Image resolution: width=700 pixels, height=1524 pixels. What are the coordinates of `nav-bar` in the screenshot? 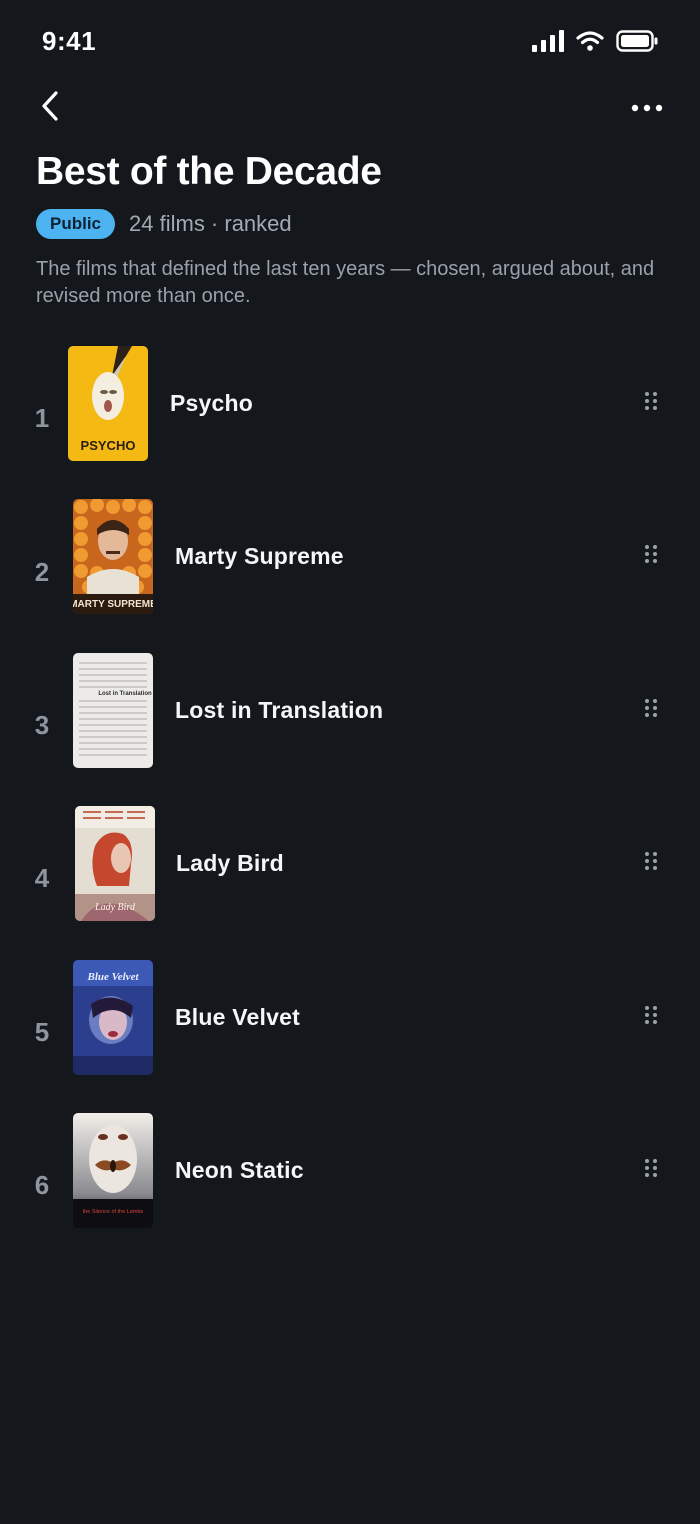 It's located at (350, 108).